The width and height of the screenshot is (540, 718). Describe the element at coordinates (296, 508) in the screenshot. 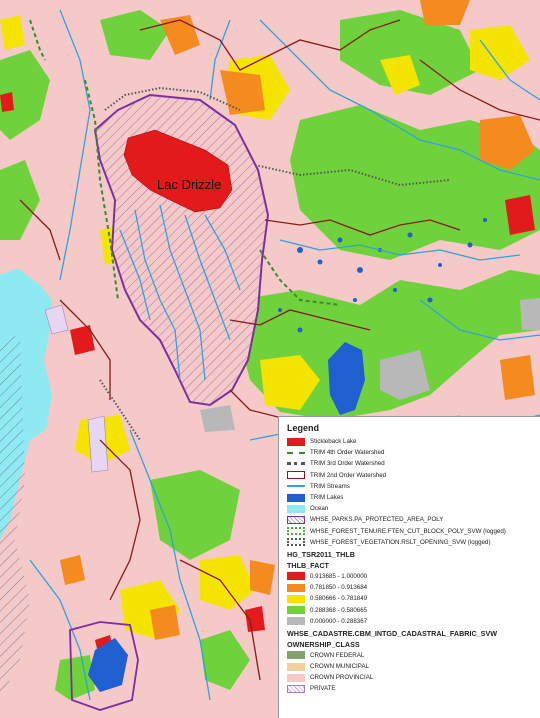

I see `cyan-fill-swatch` at that location.